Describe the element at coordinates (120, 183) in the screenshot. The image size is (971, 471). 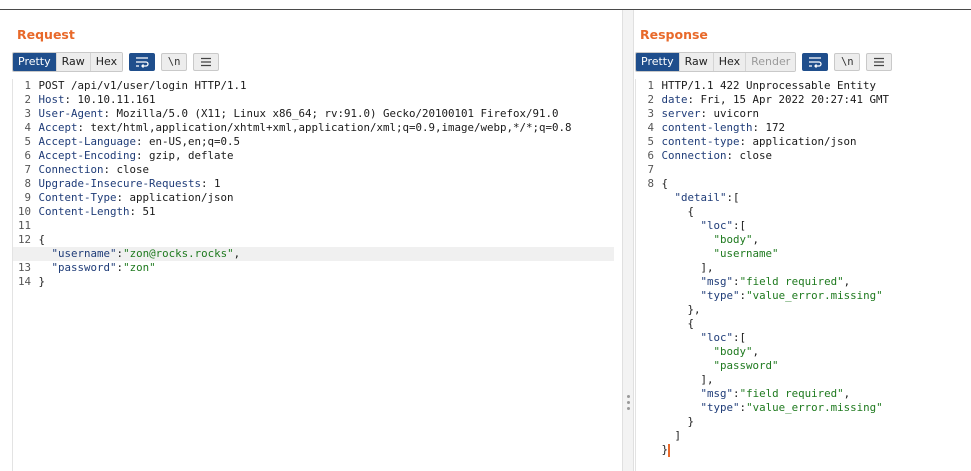
I see `code-key: Upgrade-Insecure-Requests` at that location.